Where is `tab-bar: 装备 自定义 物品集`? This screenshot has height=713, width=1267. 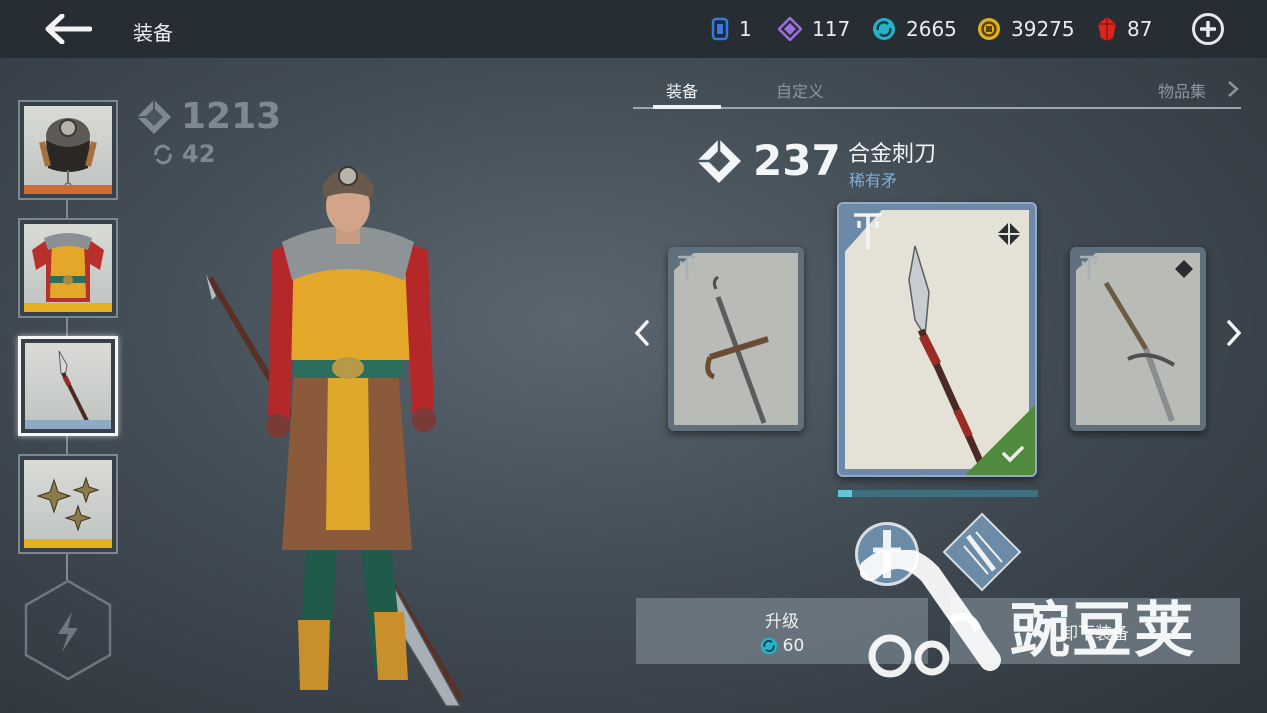
tab-bar: 装备 自定义 物品集 is located at coordinates (937, 92).